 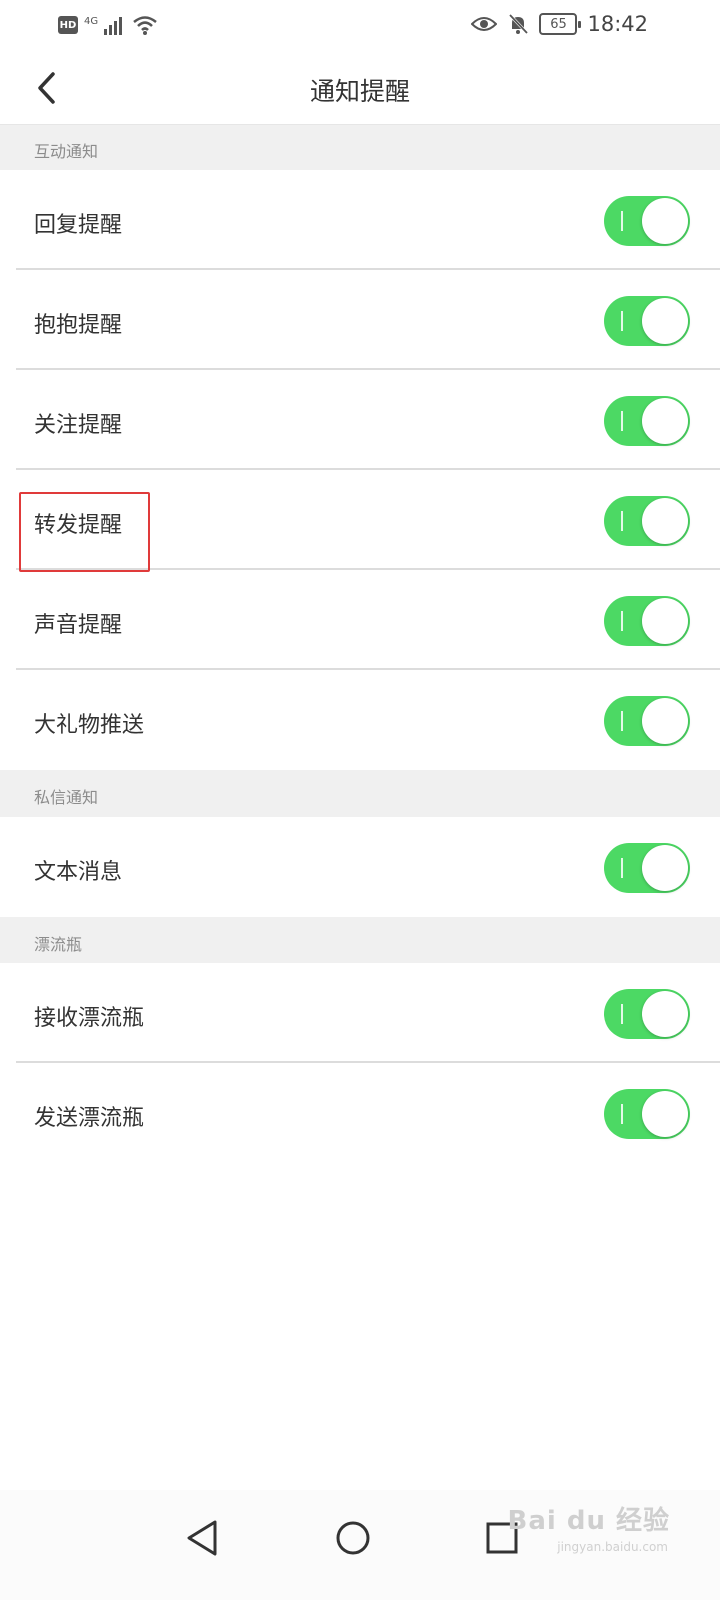 What do you see at coordinates (78, 225) in the screenshot?
I see `setting-label: 回复提醒` at bounding box center [78, 225].